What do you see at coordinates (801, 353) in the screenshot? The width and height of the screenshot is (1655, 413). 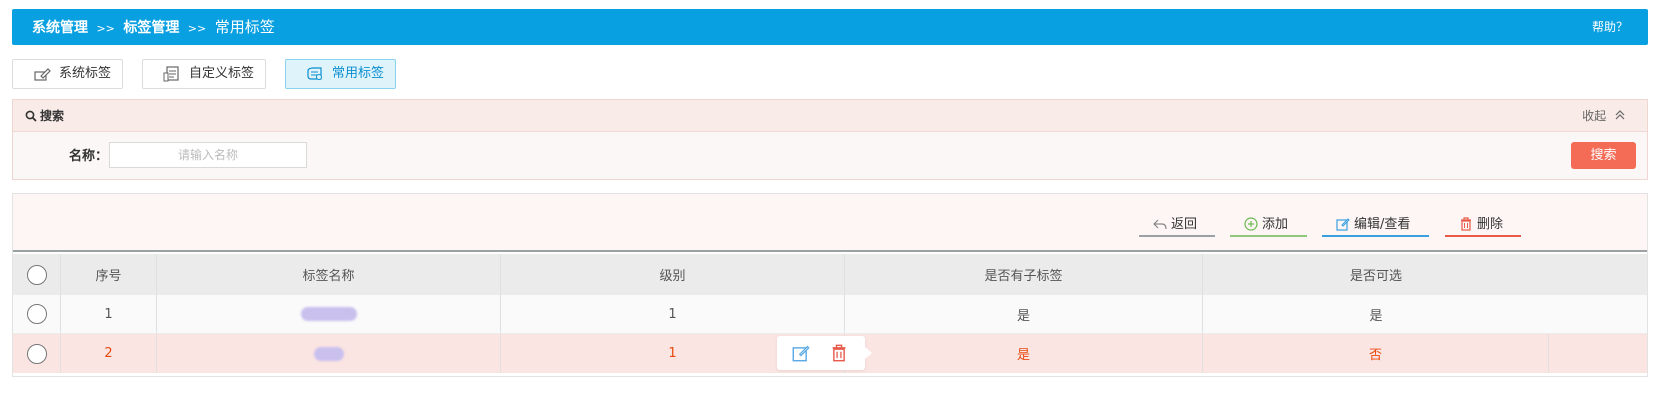 I see `row-edit-icon` at bounding box center [801, 353].